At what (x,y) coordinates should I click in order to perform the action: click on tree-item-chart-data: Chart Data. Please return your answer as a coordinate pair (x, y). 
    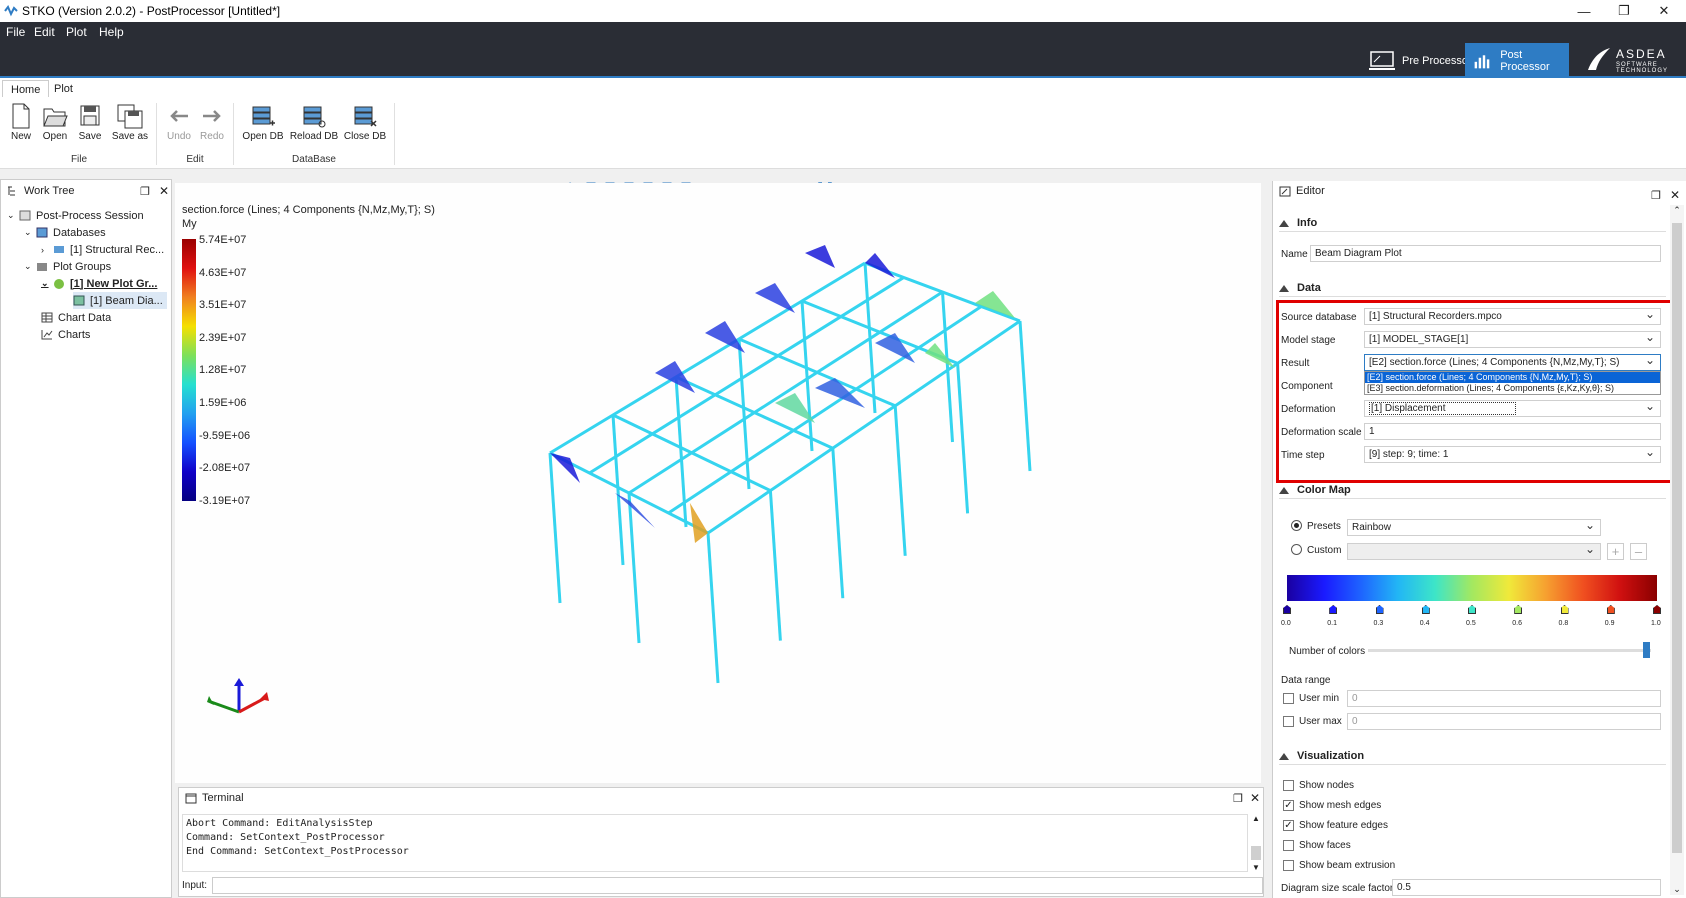
    Looking at the image, I should click on (76, 317).